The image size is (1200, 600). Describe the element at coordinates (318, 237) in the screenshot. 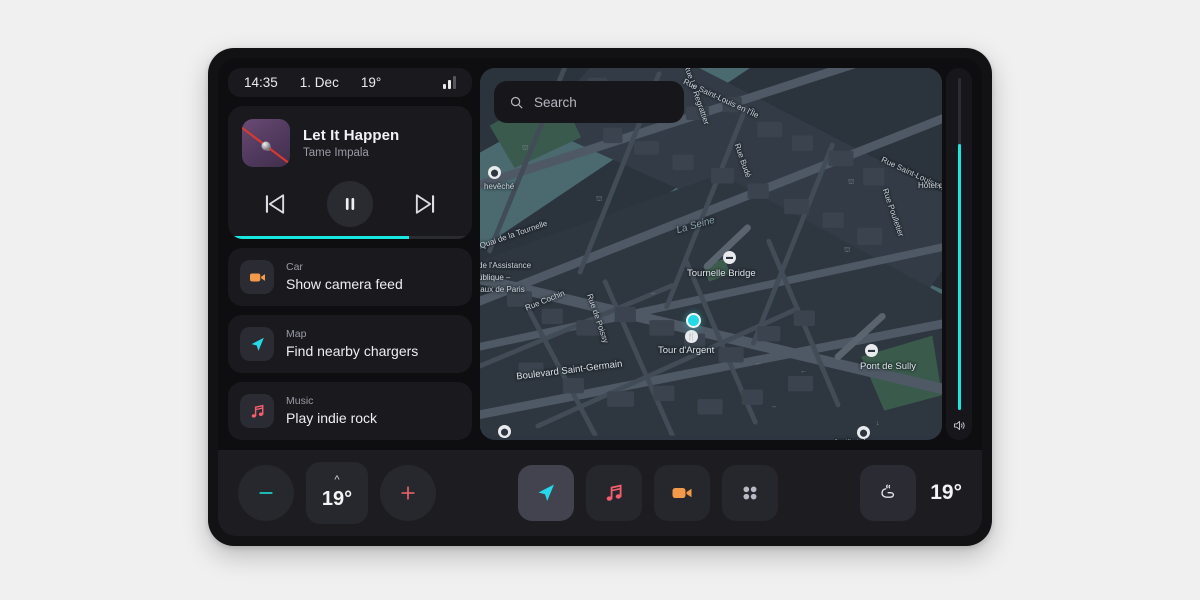

I see `media-progress-fill` at that location.